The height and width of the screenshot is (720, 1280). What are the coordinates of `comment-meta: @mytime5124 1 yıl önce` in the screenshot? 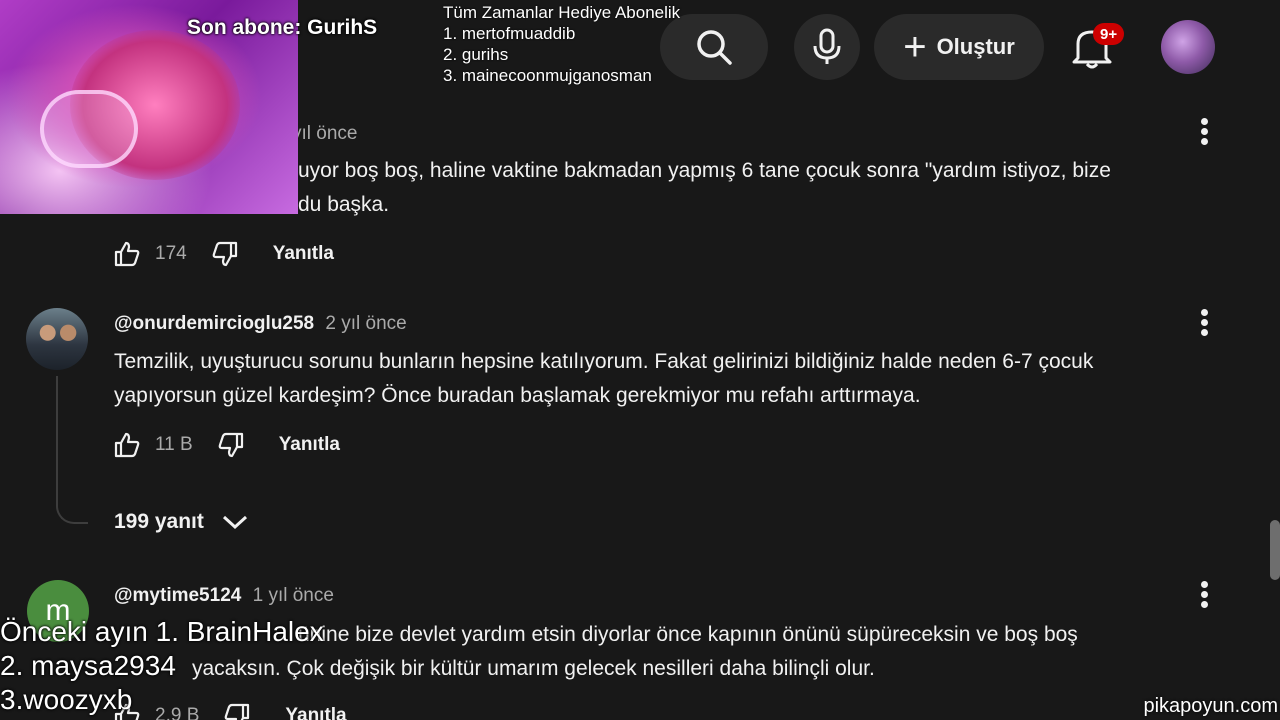 It's located at (224, 596).